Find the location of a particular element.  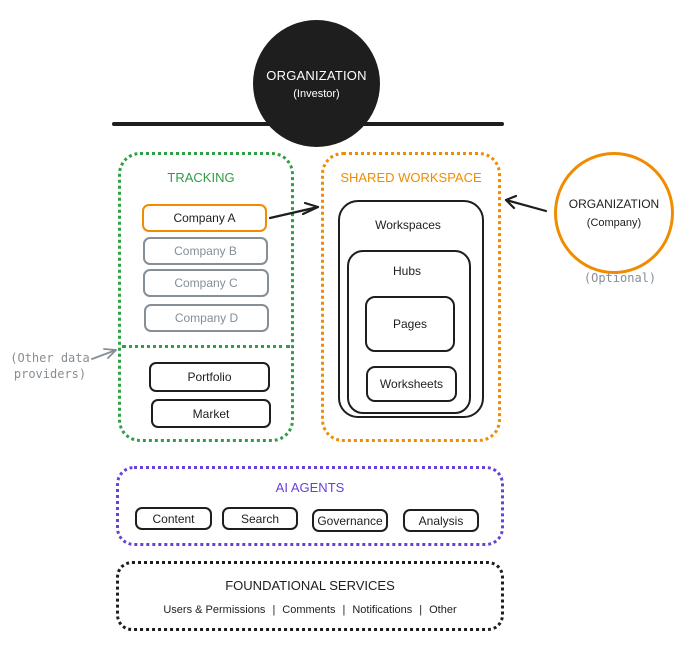

organization-investor-title: ORGANIZATION is located at coordinates (316, 75).